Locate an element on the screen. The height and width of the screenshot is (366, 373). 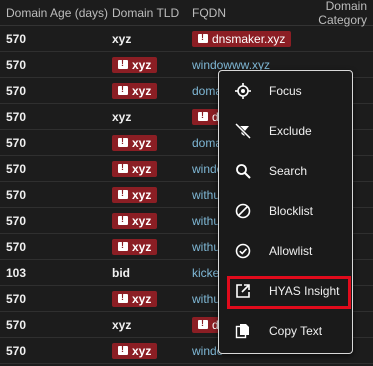
table-row: 570 xyz dnsmaker.xyz is located at coordinates (186, 39).